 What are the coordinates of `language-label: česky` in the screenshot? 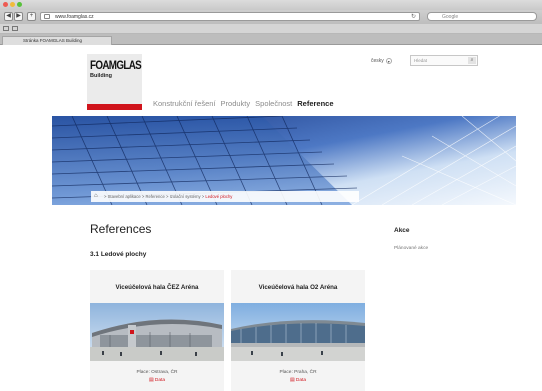 It's located at (377, 61).